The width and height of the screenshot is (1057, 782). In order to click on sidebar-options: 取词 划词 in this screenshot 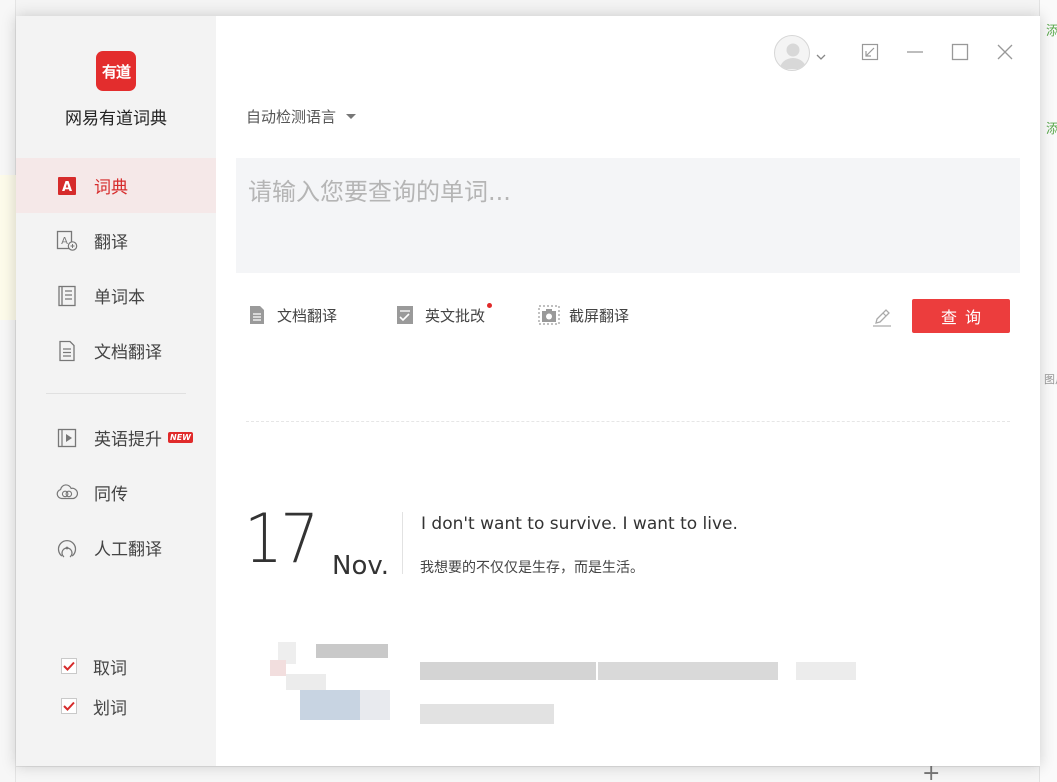, I will do `click(94, 686)`.